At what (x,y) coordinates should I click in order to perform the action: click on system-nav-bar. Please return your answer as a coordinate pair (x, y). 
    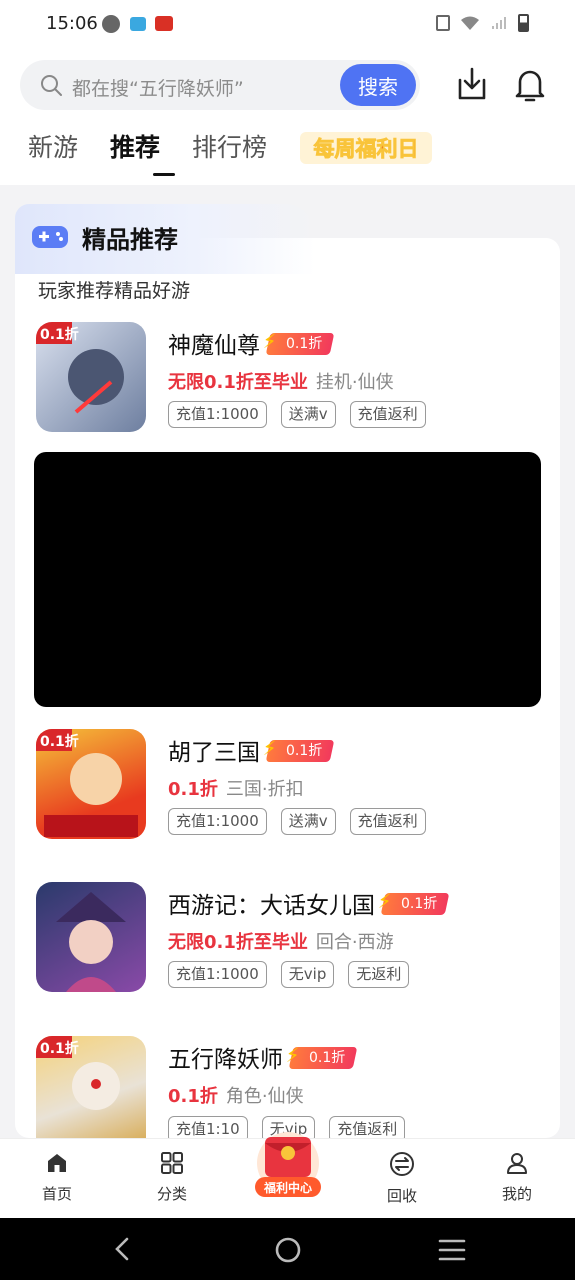
    Looking at the image, I should click on (287, 1249).